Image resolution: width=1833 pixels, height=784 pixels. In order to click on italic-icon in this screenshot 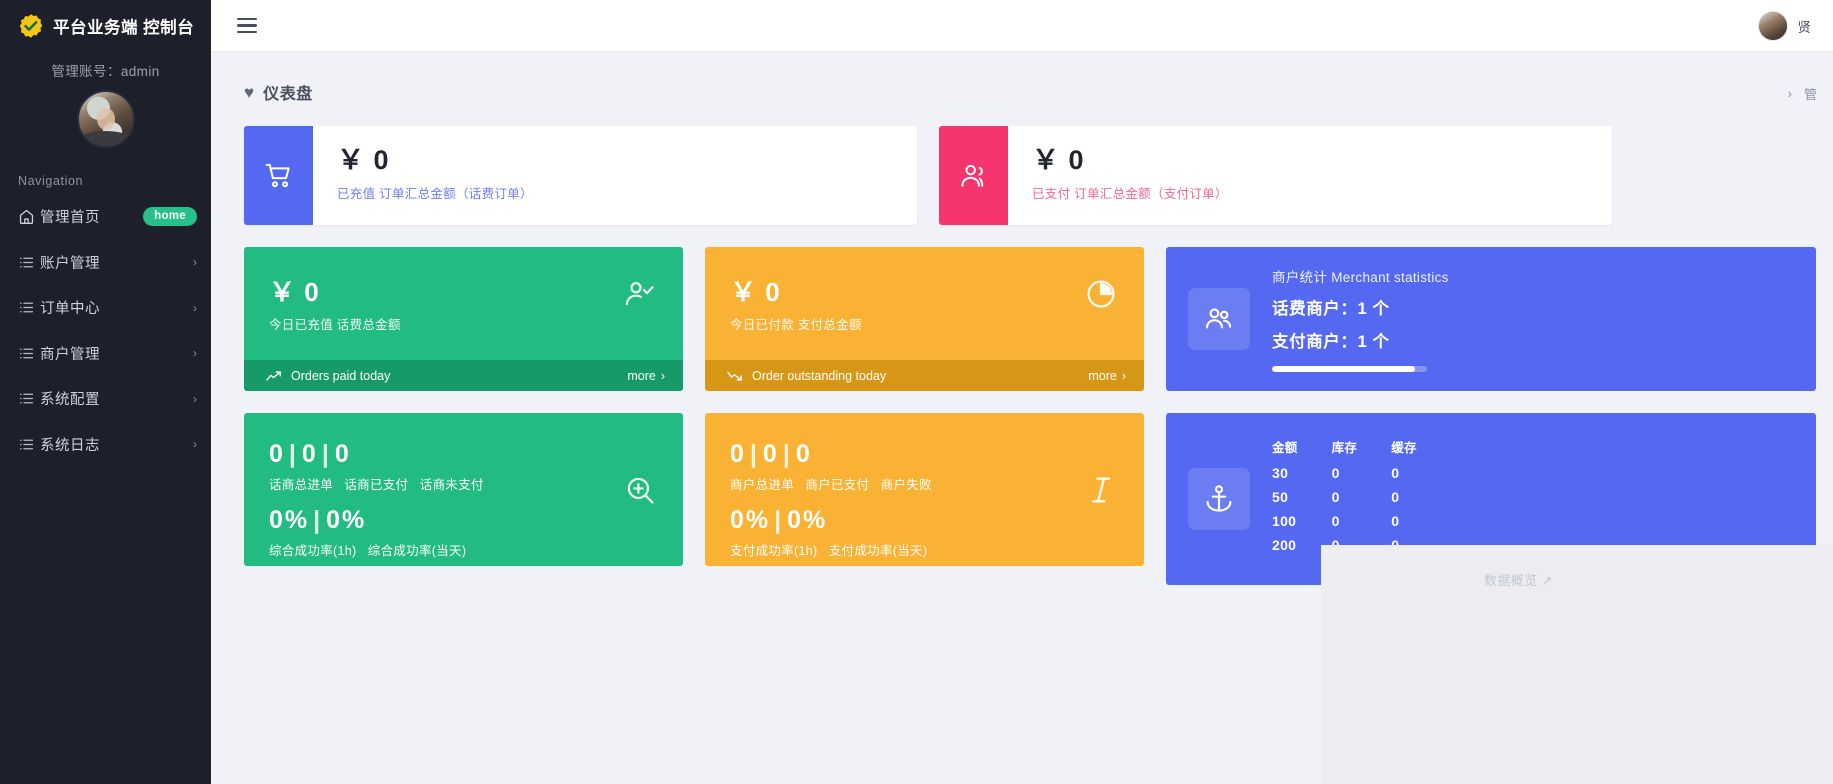, I will do `click(1101, 490)`.